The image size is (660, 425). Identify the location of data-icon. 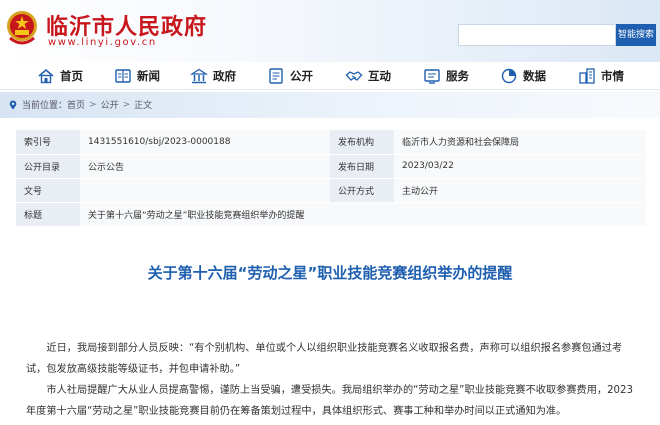
(509, 76).